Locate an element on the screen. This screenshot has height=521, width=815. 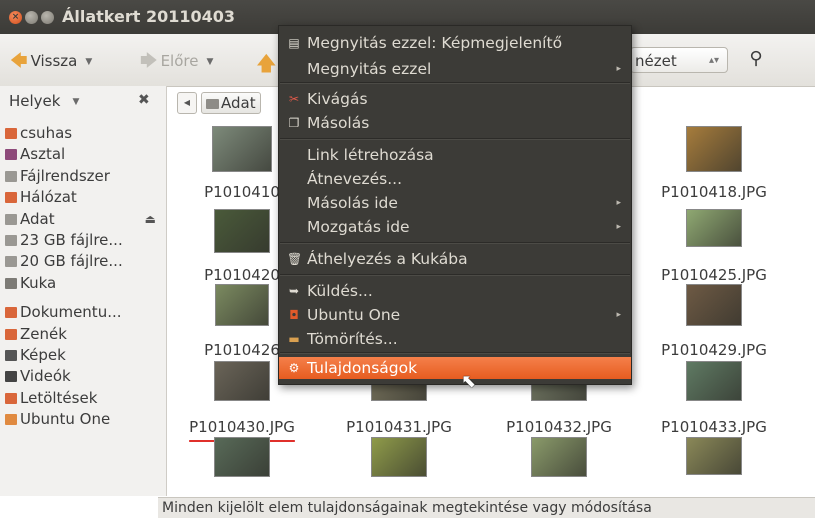
sidebar-item-label: Letöltések is located at coordinates (59, 397).